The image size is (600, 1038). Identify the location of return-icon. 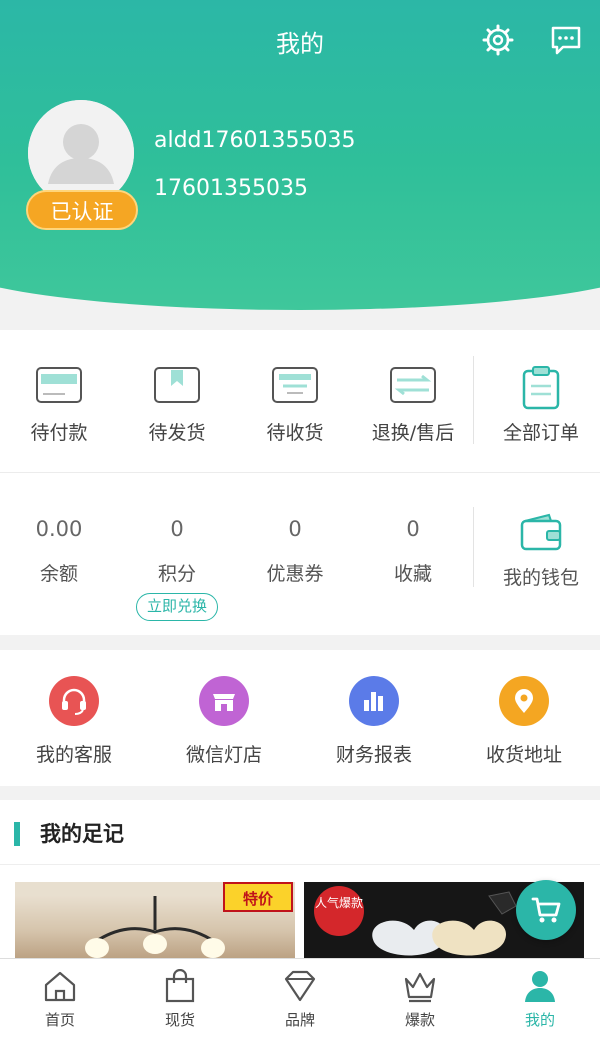
(413, 385).